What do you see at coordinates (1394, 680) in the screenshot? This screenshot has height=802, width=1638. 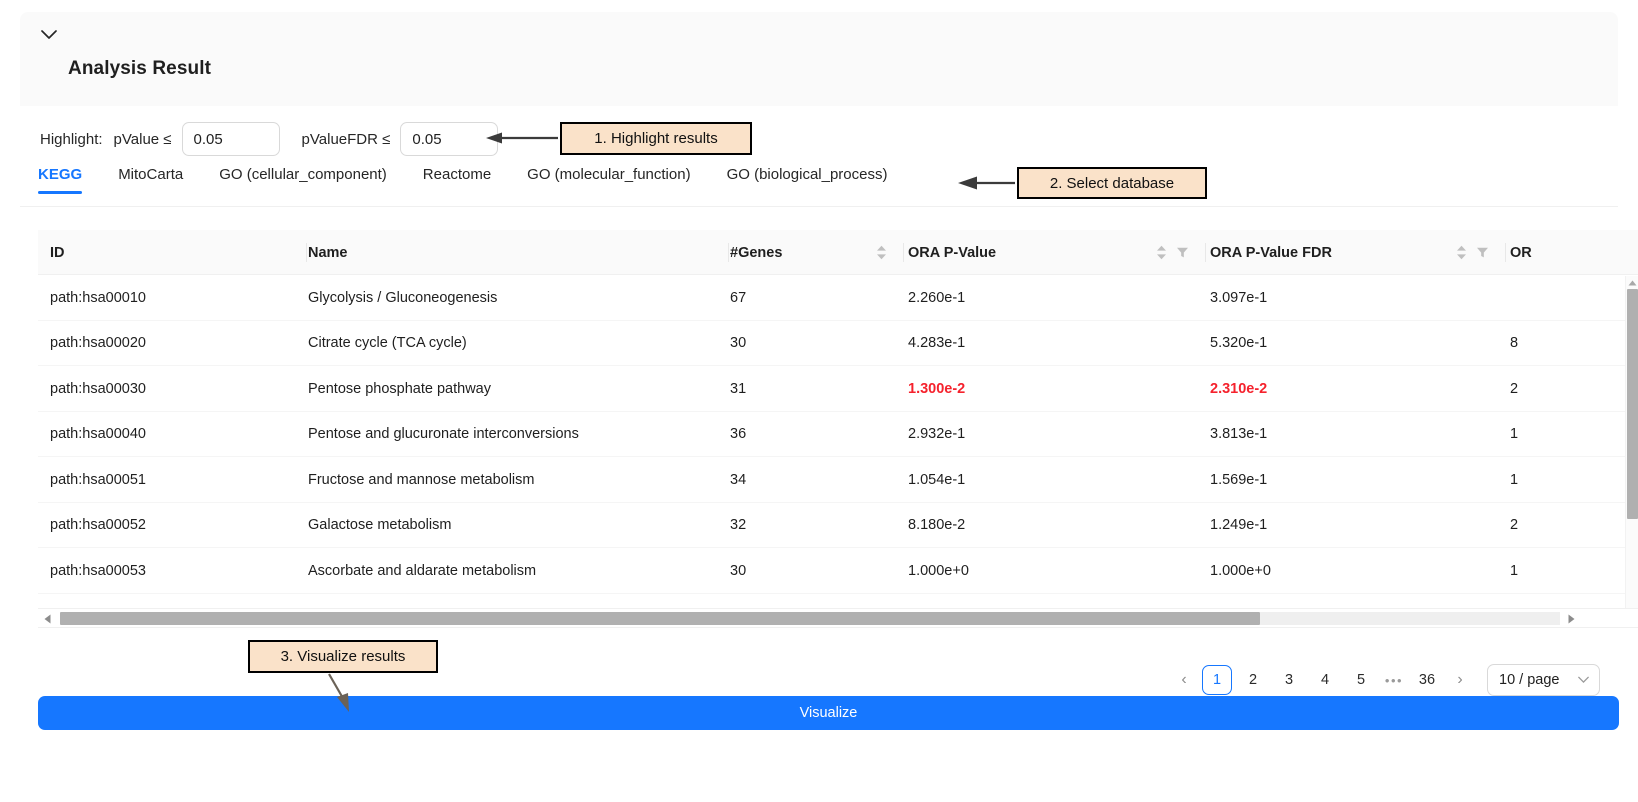 I see `pagination-ellipsis: •••` at bounding box center [1394, 680].